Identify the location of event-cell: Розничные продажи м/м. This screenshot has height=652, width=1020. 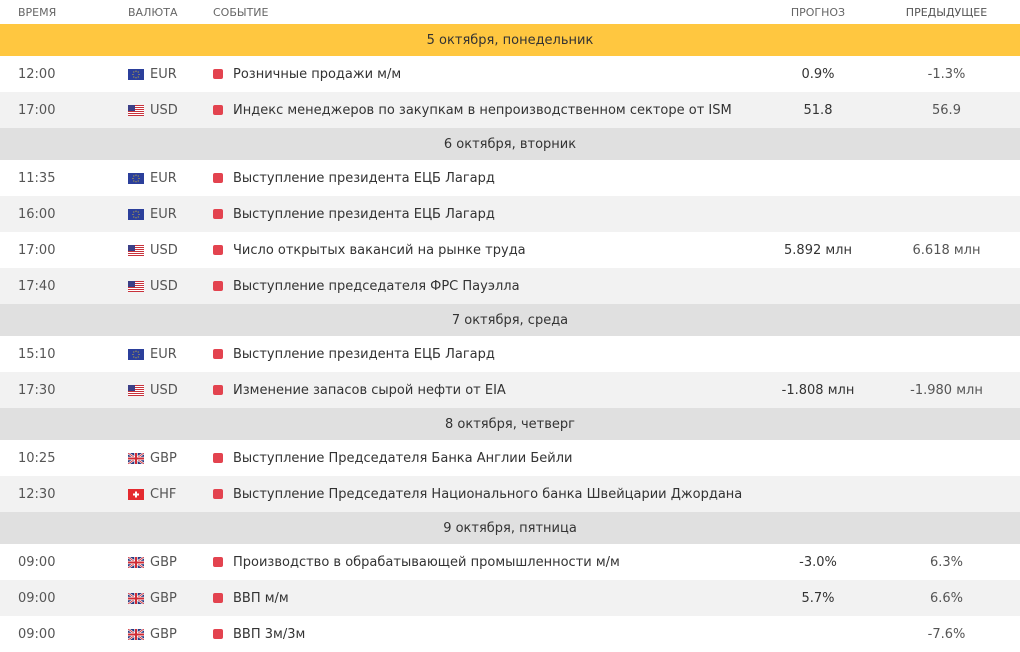
(488, 74).